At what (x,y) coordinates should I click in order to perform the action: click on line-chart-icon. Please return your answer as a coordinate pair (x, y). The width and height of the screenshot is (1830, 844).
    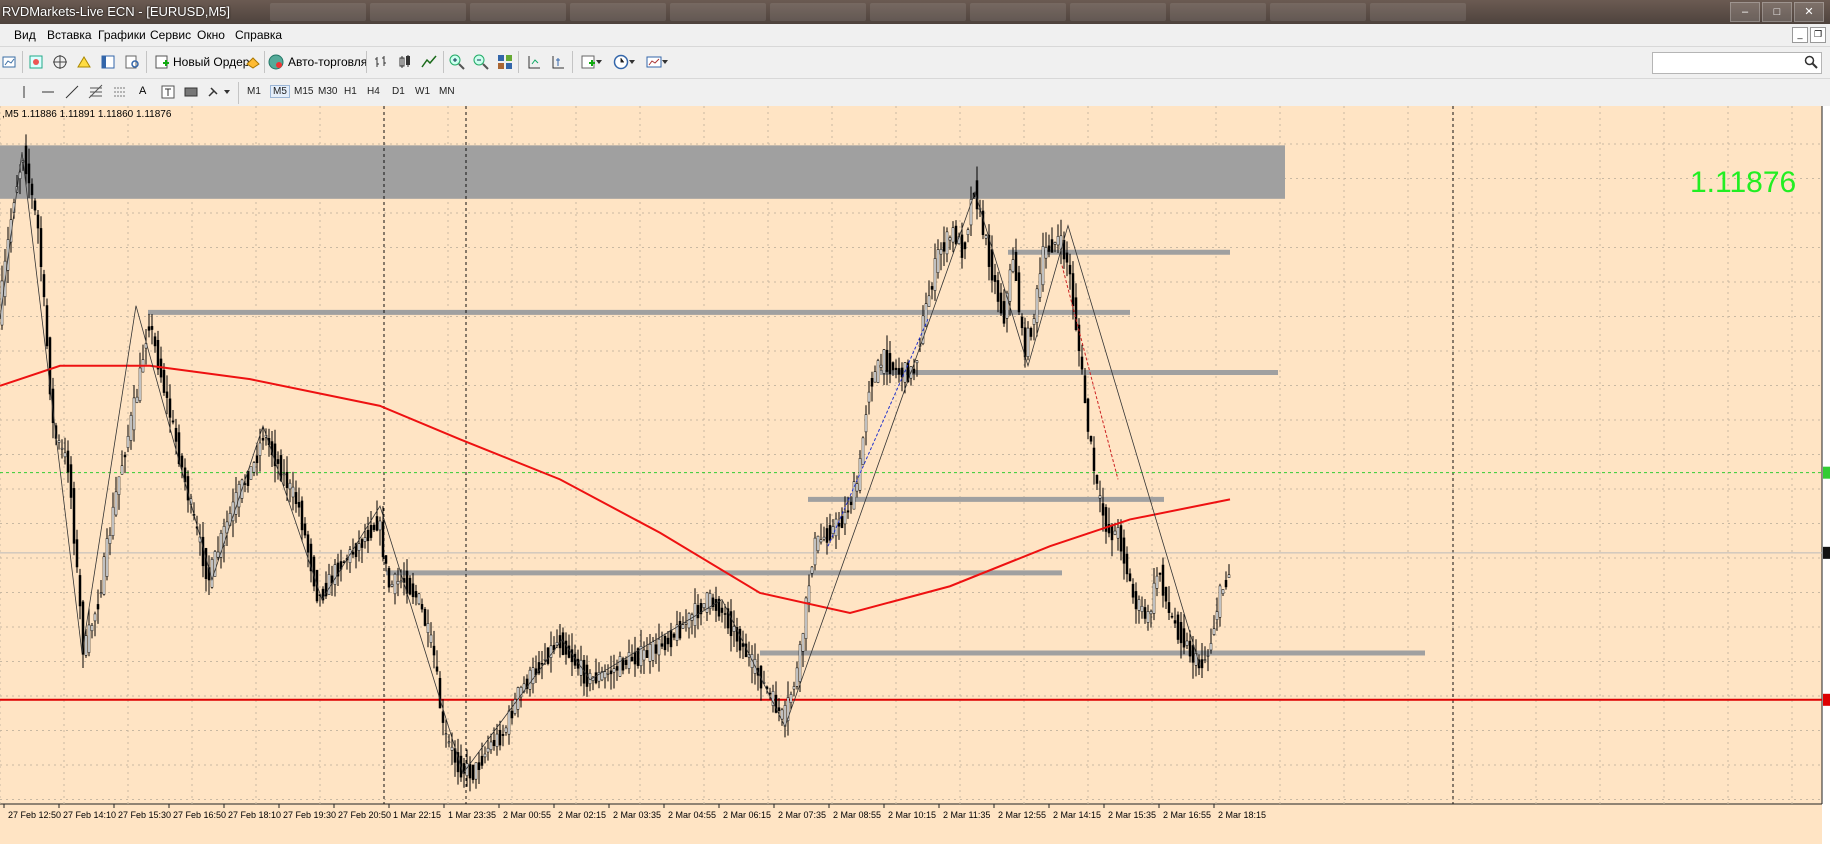
    Looking at the image, I should click on (429, 62).